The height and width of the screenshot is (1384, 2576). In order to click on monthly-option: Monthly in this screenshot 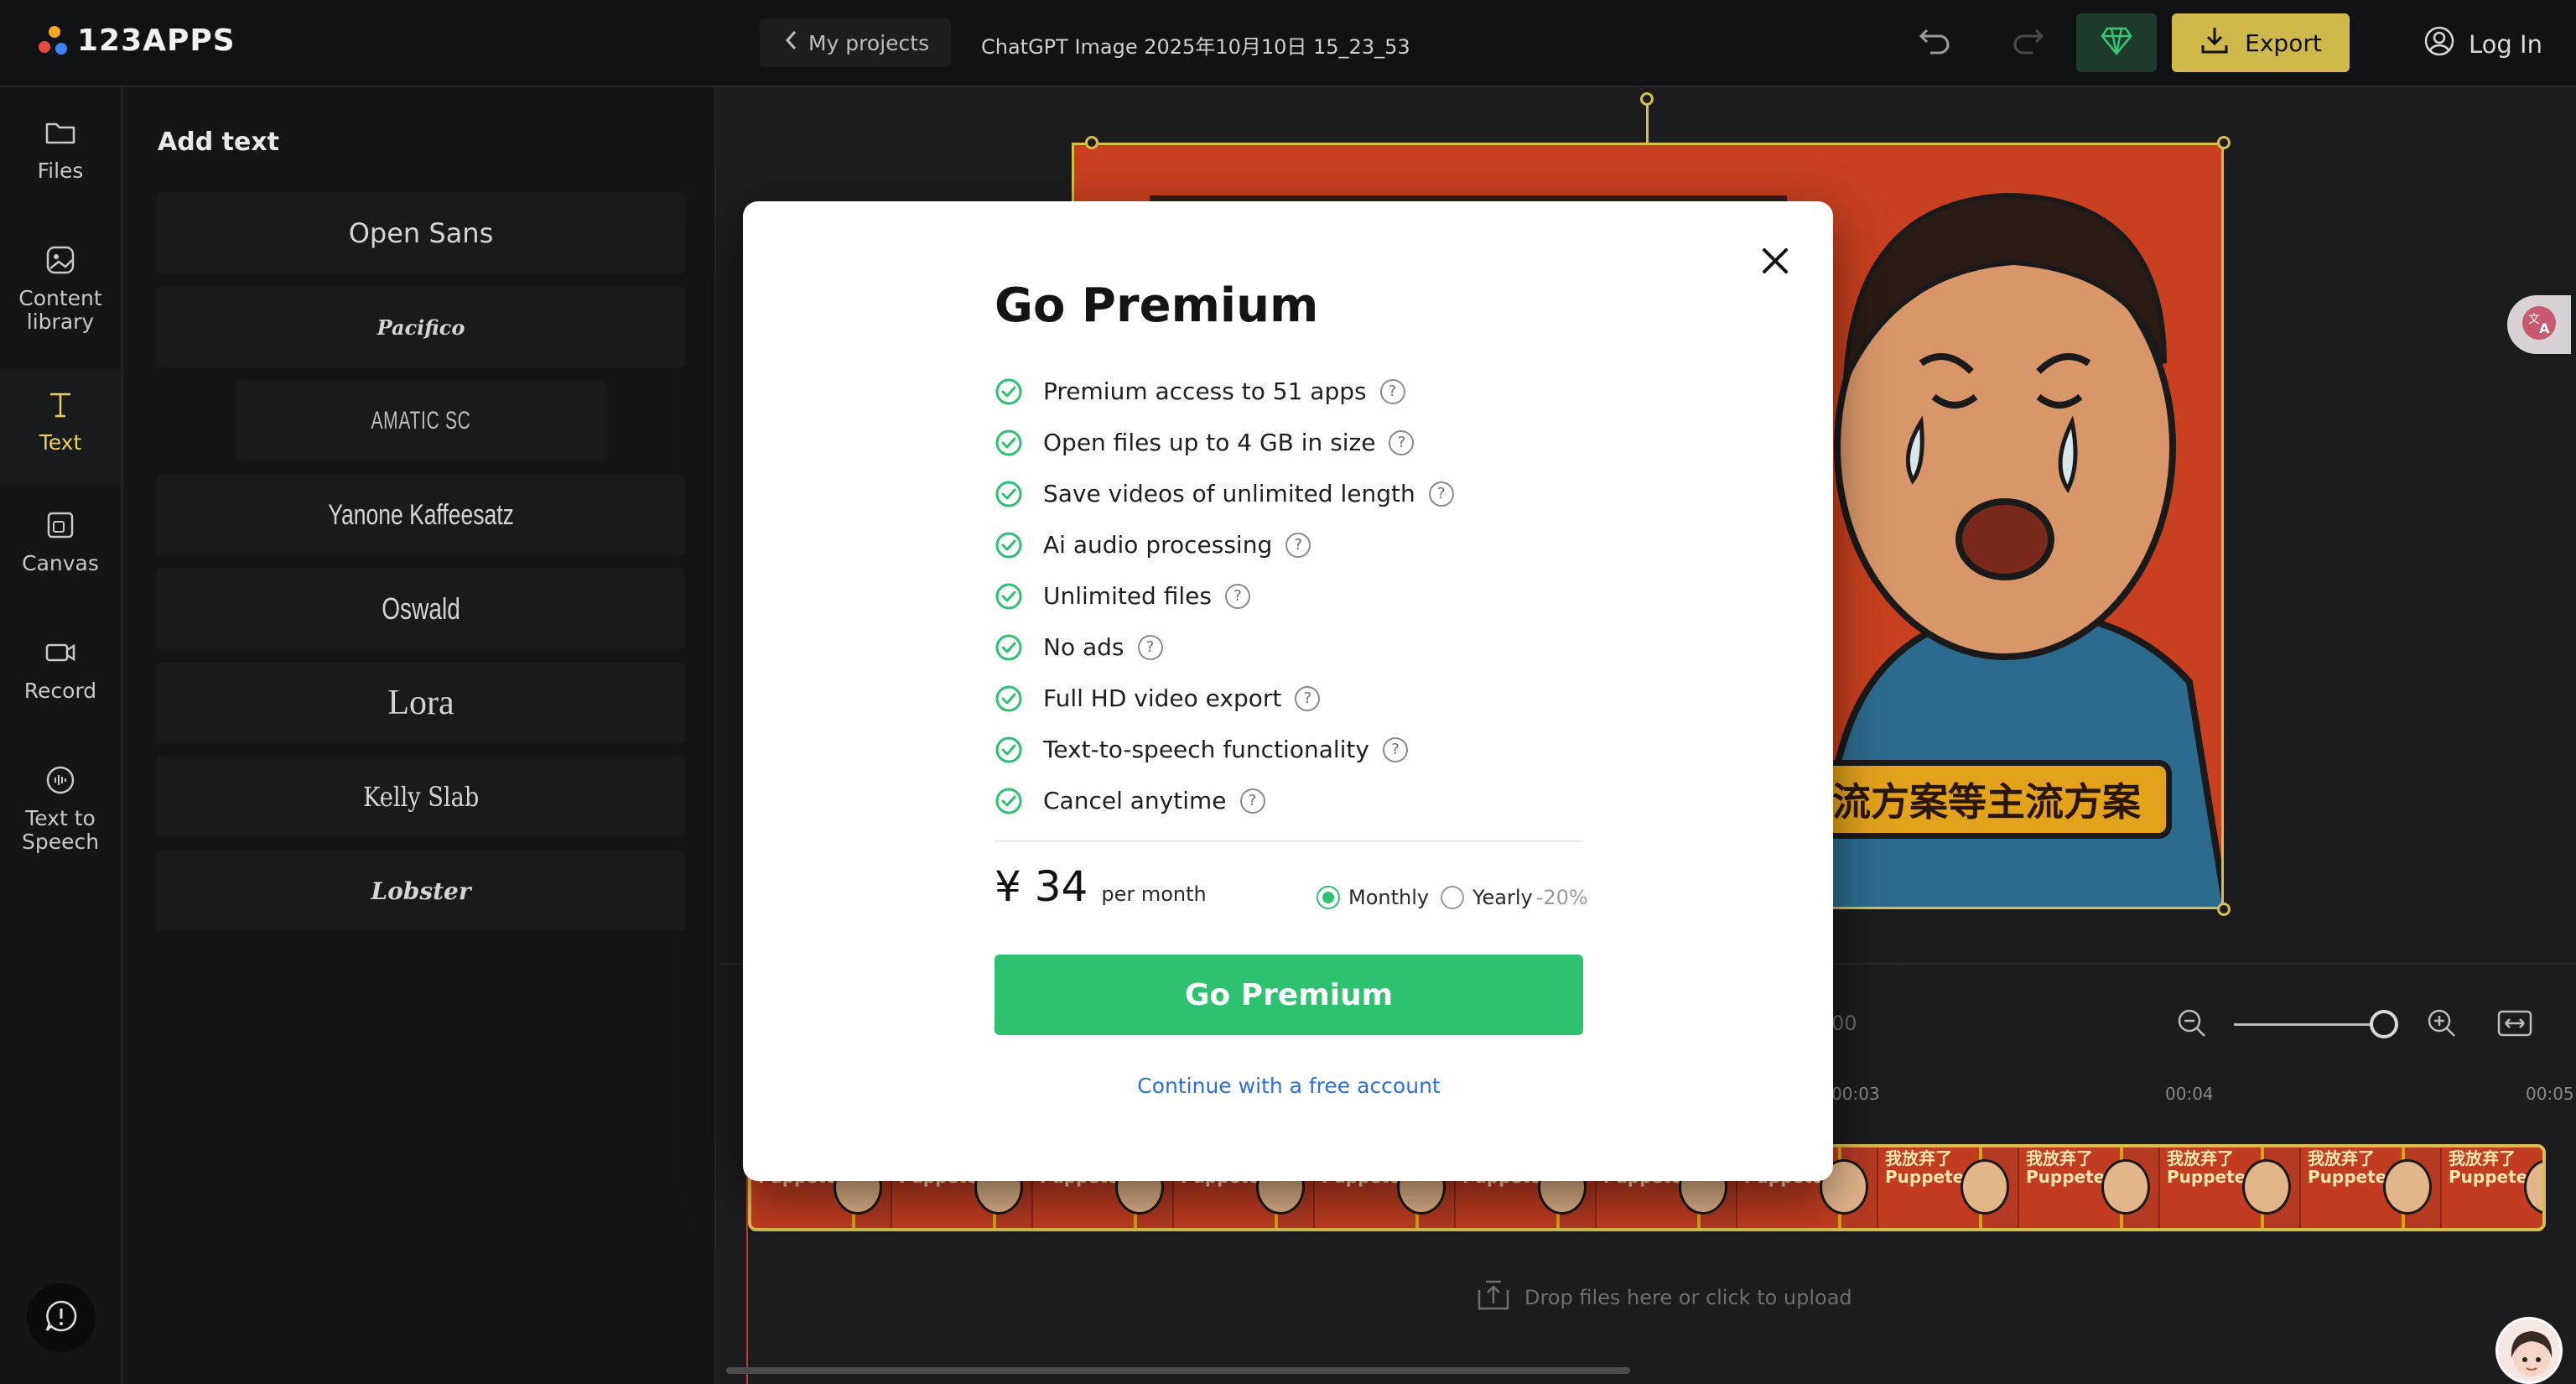, I will do `click(1373, 897)`.